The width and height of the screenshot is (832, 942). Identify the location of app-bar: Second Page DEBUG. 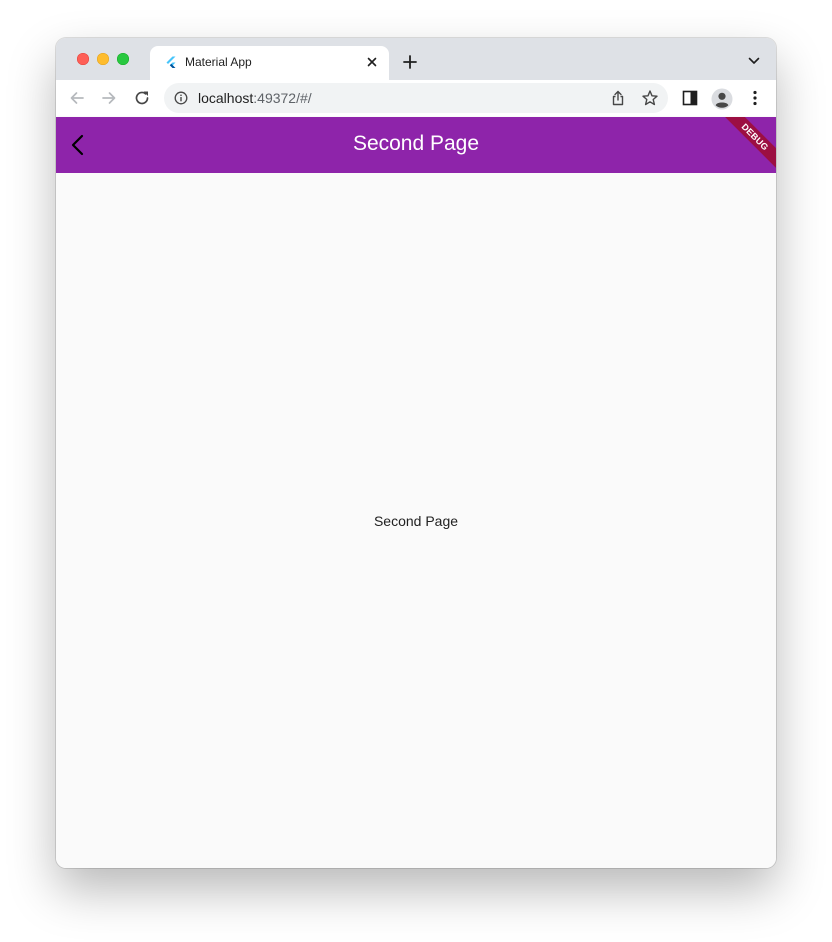
(416, 145).